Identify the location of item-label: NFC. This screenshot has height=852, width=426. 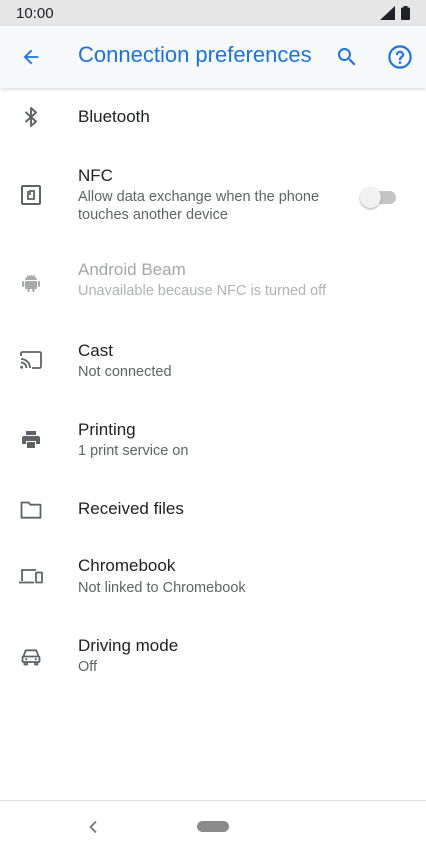
(95, 175).